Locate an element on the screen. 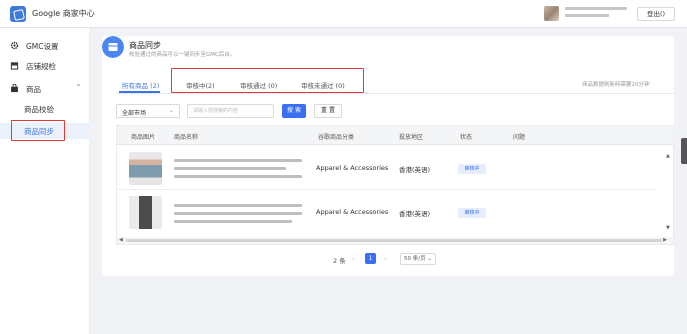  sync-note: 商品数据刷新時需要20分钟 is located at coordinates (616, 85).